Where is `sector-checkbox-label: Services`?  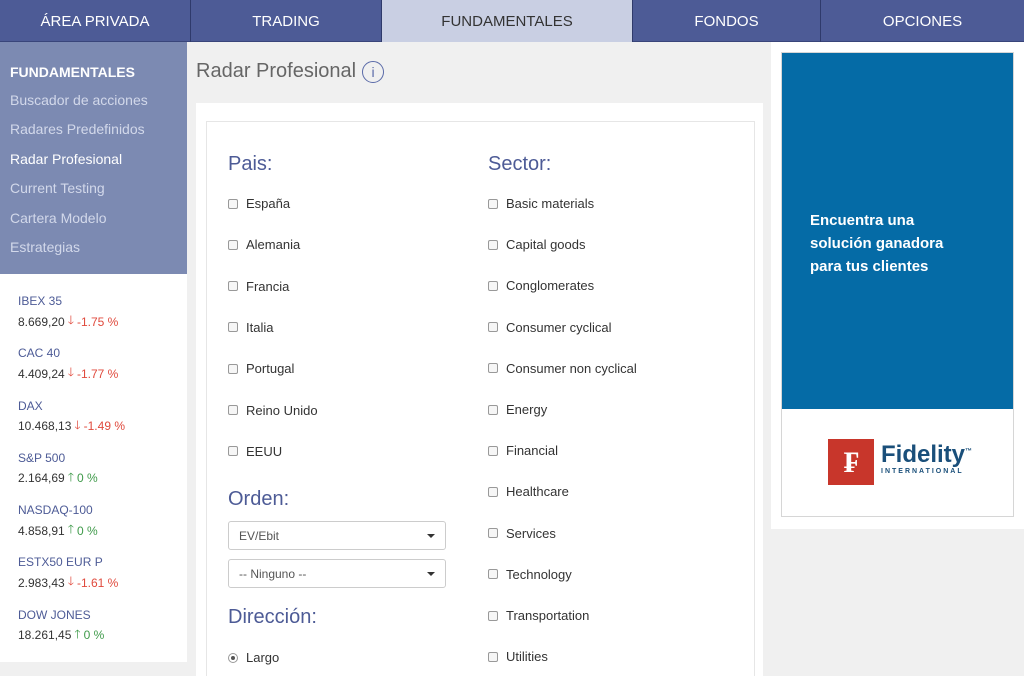 sector-checkbox-label: Services is located at coordinates (531, 533).